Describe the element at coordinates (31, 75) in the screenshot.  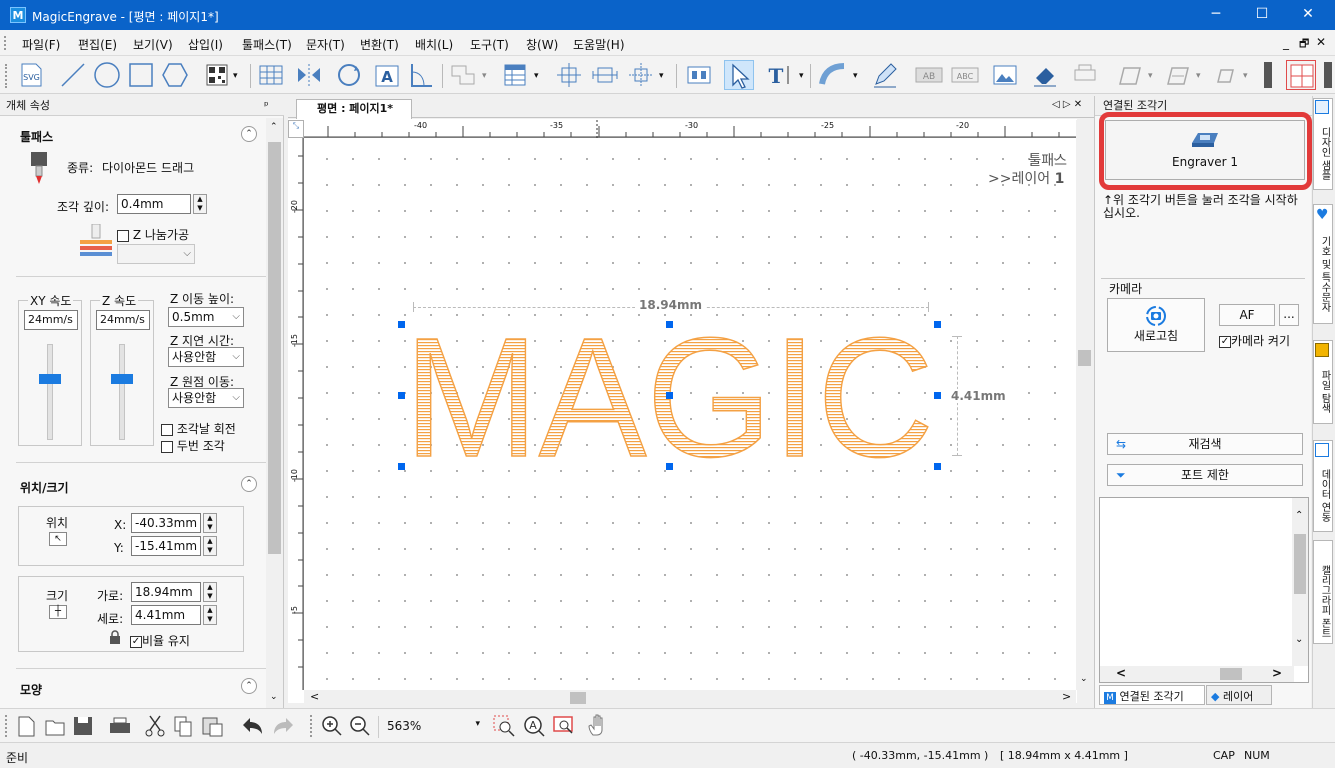
I see `import-svg-icon: SVG` at that location.